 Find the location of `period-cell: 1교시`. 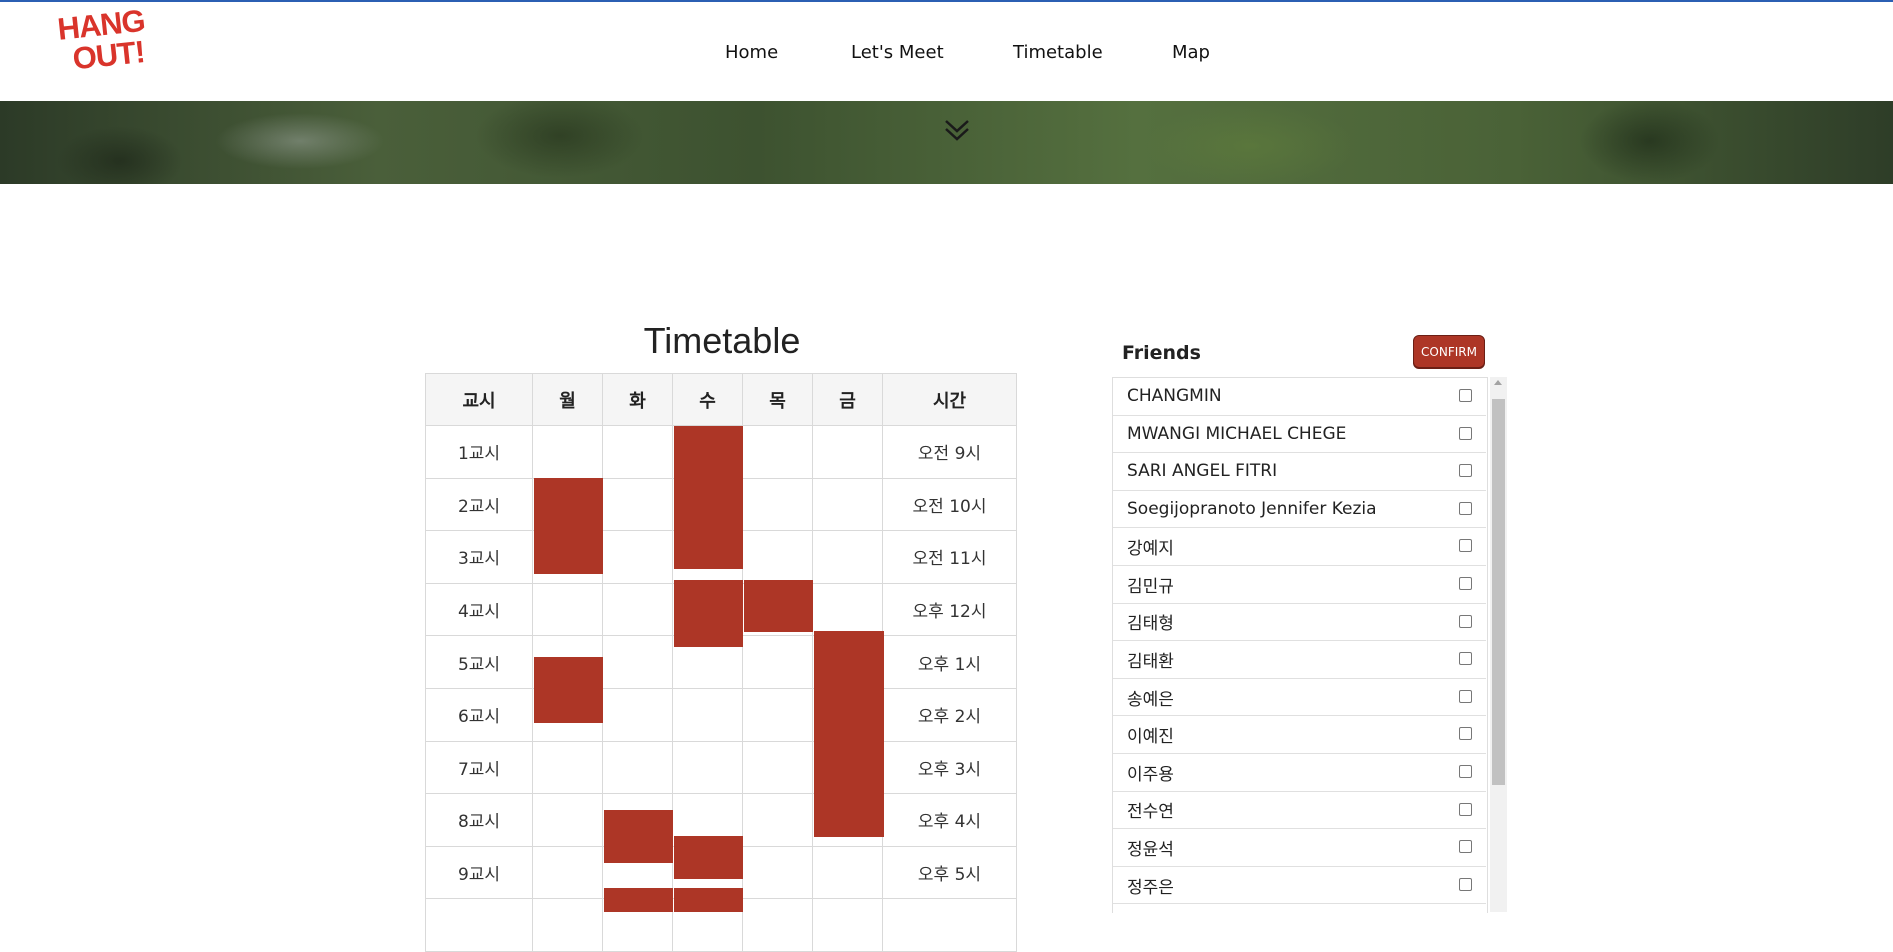

period-cell: 1교시 is located at coordinates (479, 452).